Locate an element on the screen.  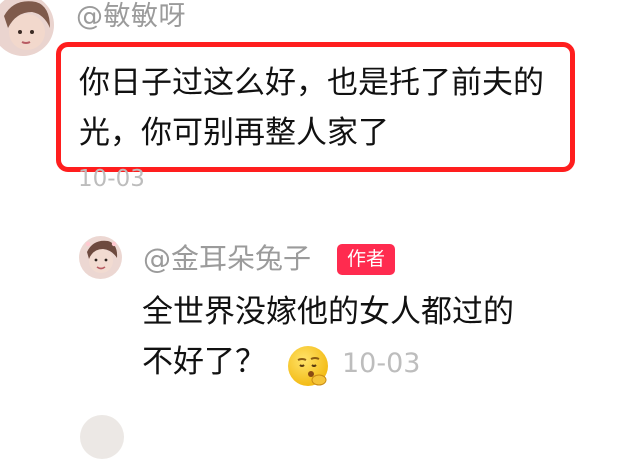
avatar is located at coordinates (27, 28).